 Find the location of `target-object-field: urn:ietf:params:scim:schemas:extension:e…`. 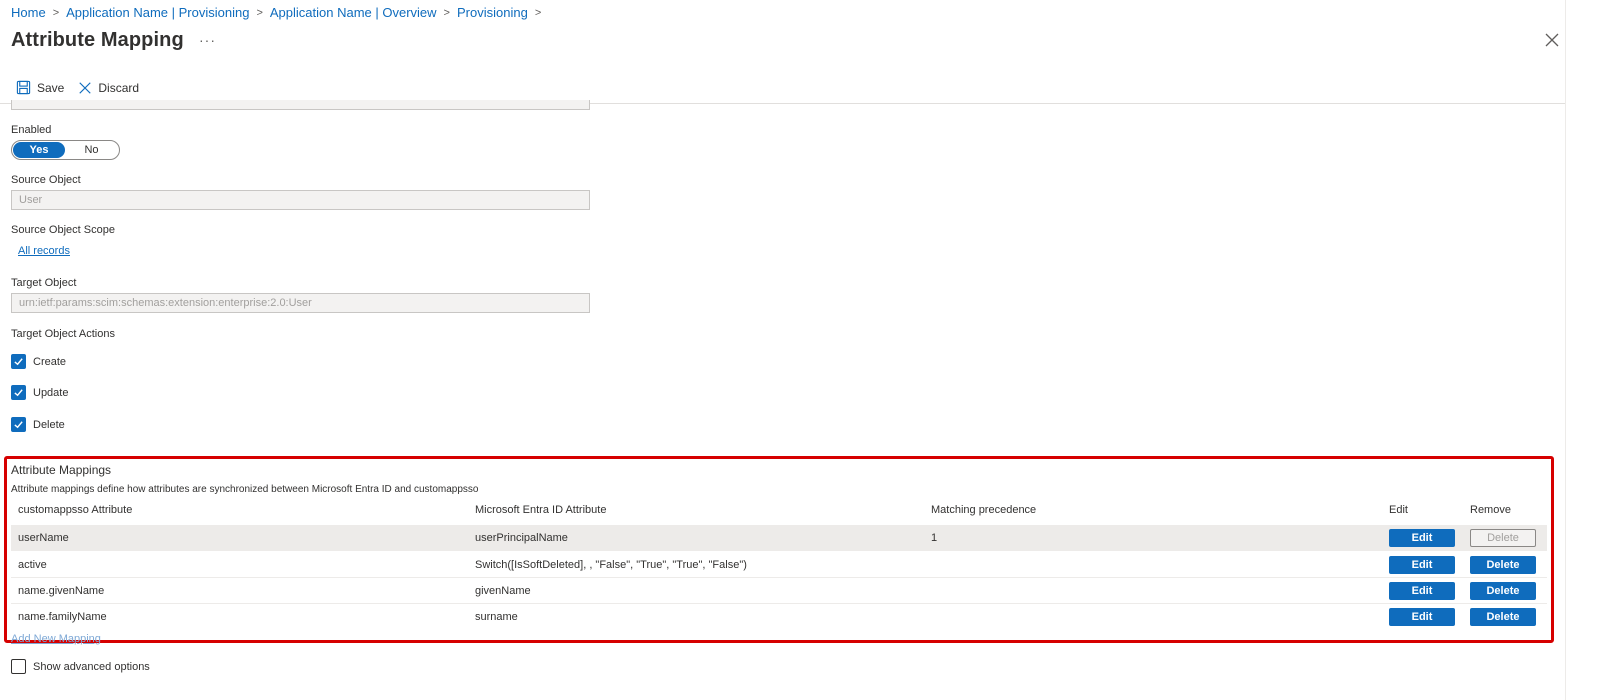

target-object-field: urn:ietf:params:scim:schemas:extension:e… is located at coordinates (300, 303).